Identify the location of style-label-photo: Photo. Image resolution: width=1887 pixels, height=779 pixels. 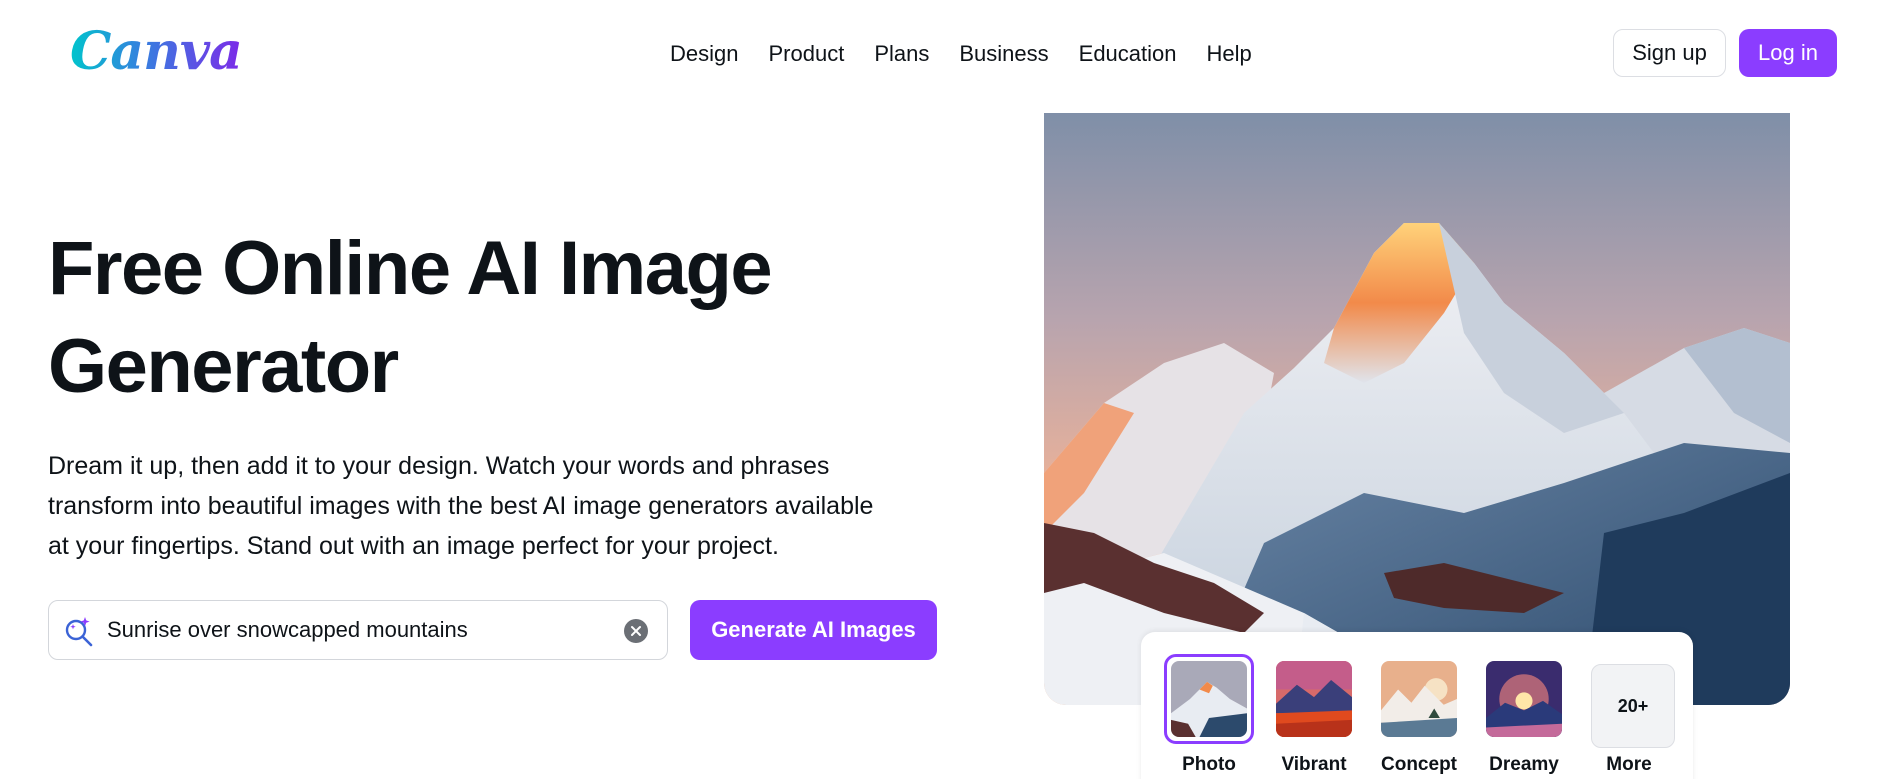
(1209, 764).